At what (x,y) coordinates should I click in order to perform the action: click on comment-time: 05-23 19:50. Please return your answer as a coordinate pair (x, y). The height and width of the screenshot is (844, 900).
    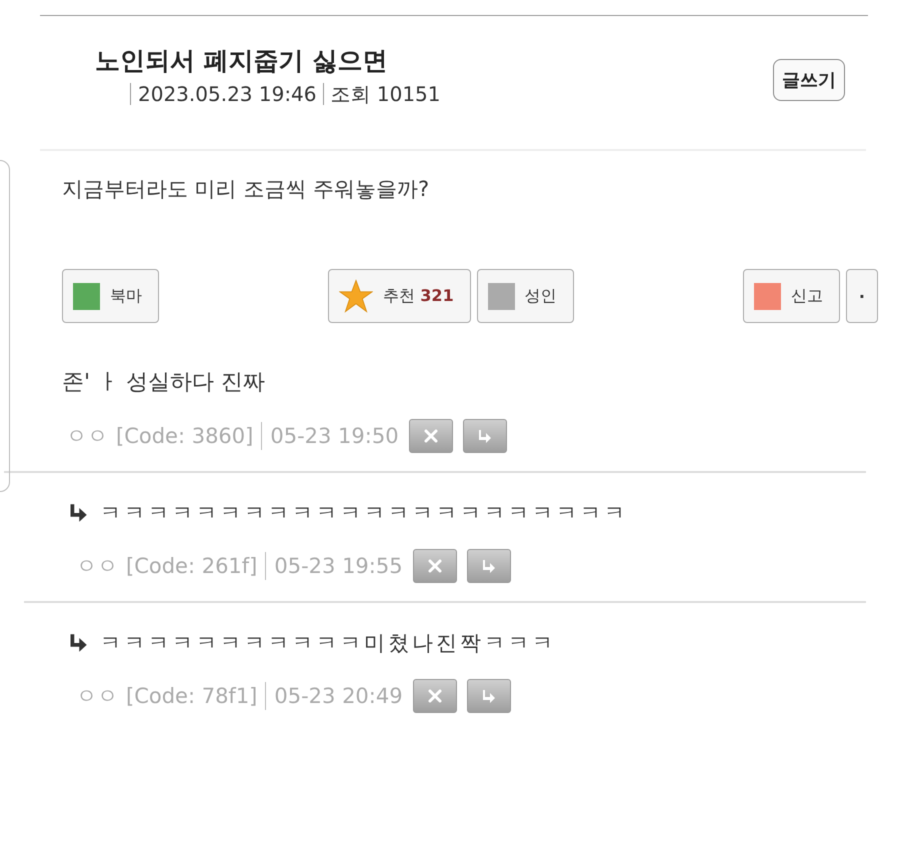
    Looking at the image, I should click on (334, 436).